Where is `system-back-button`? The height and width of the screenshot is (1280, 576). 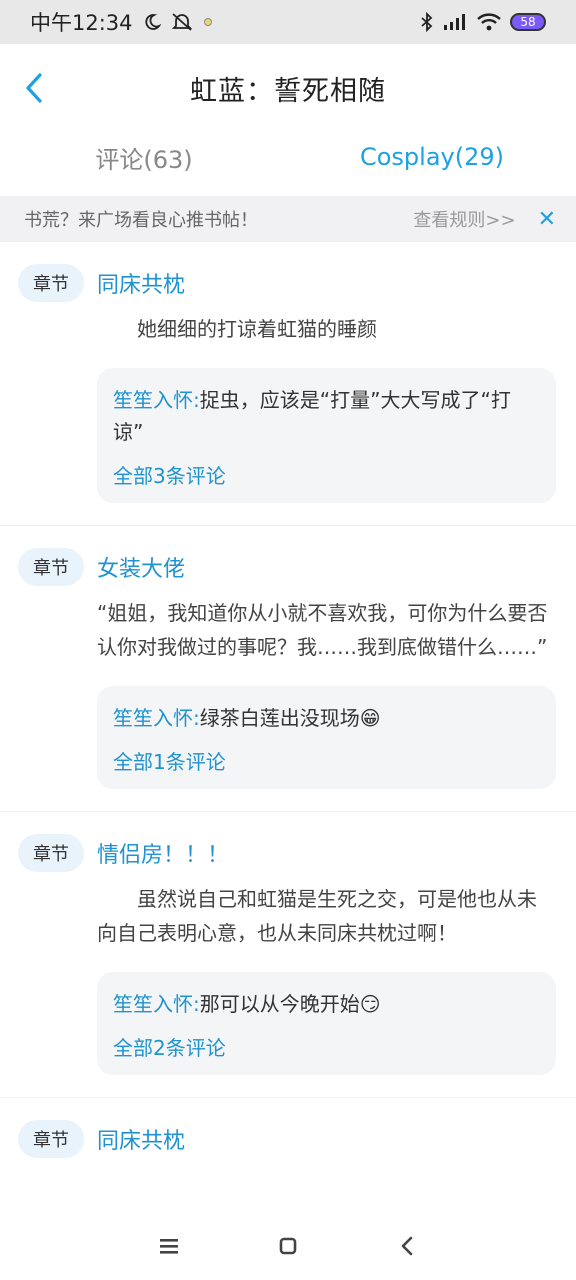
system-back-button is located at coordinates (407, 1246).